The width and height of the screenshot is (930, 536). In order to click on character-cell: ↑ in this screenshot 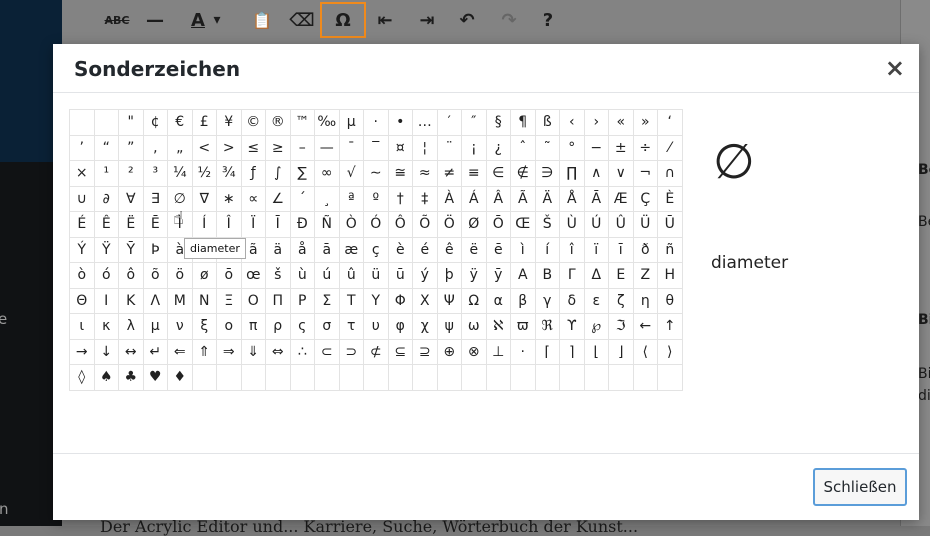, I will do `click(670, 326)`.